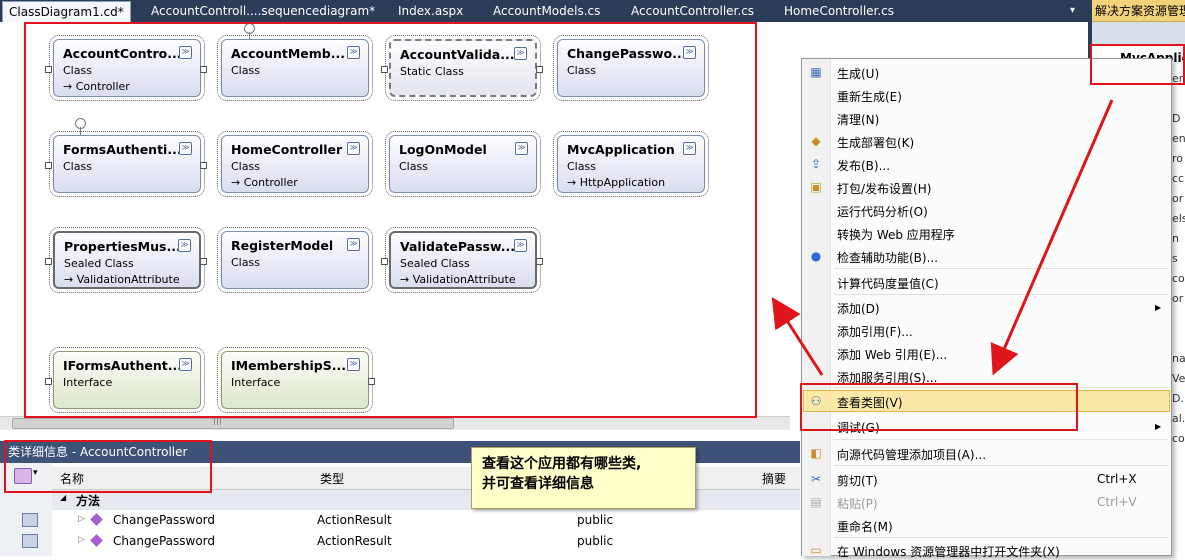 The image size is (1185, 560). Describe the element at coordinates (942, 237) in the screenshot. I see `annotation-arrows` at that location.